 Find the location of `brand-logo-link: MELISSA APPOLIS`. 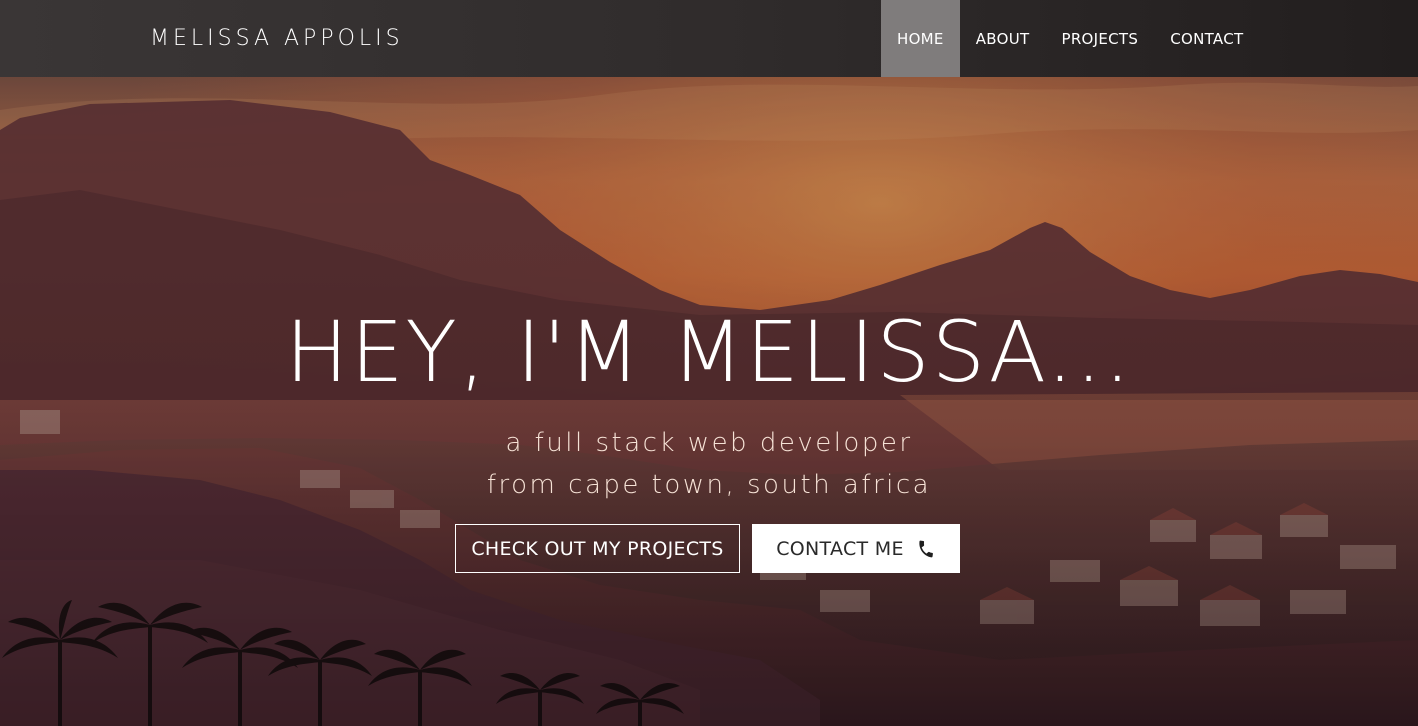

brand-logo-link: MELISSA APPOLIS is located at coordinates (277, 38).